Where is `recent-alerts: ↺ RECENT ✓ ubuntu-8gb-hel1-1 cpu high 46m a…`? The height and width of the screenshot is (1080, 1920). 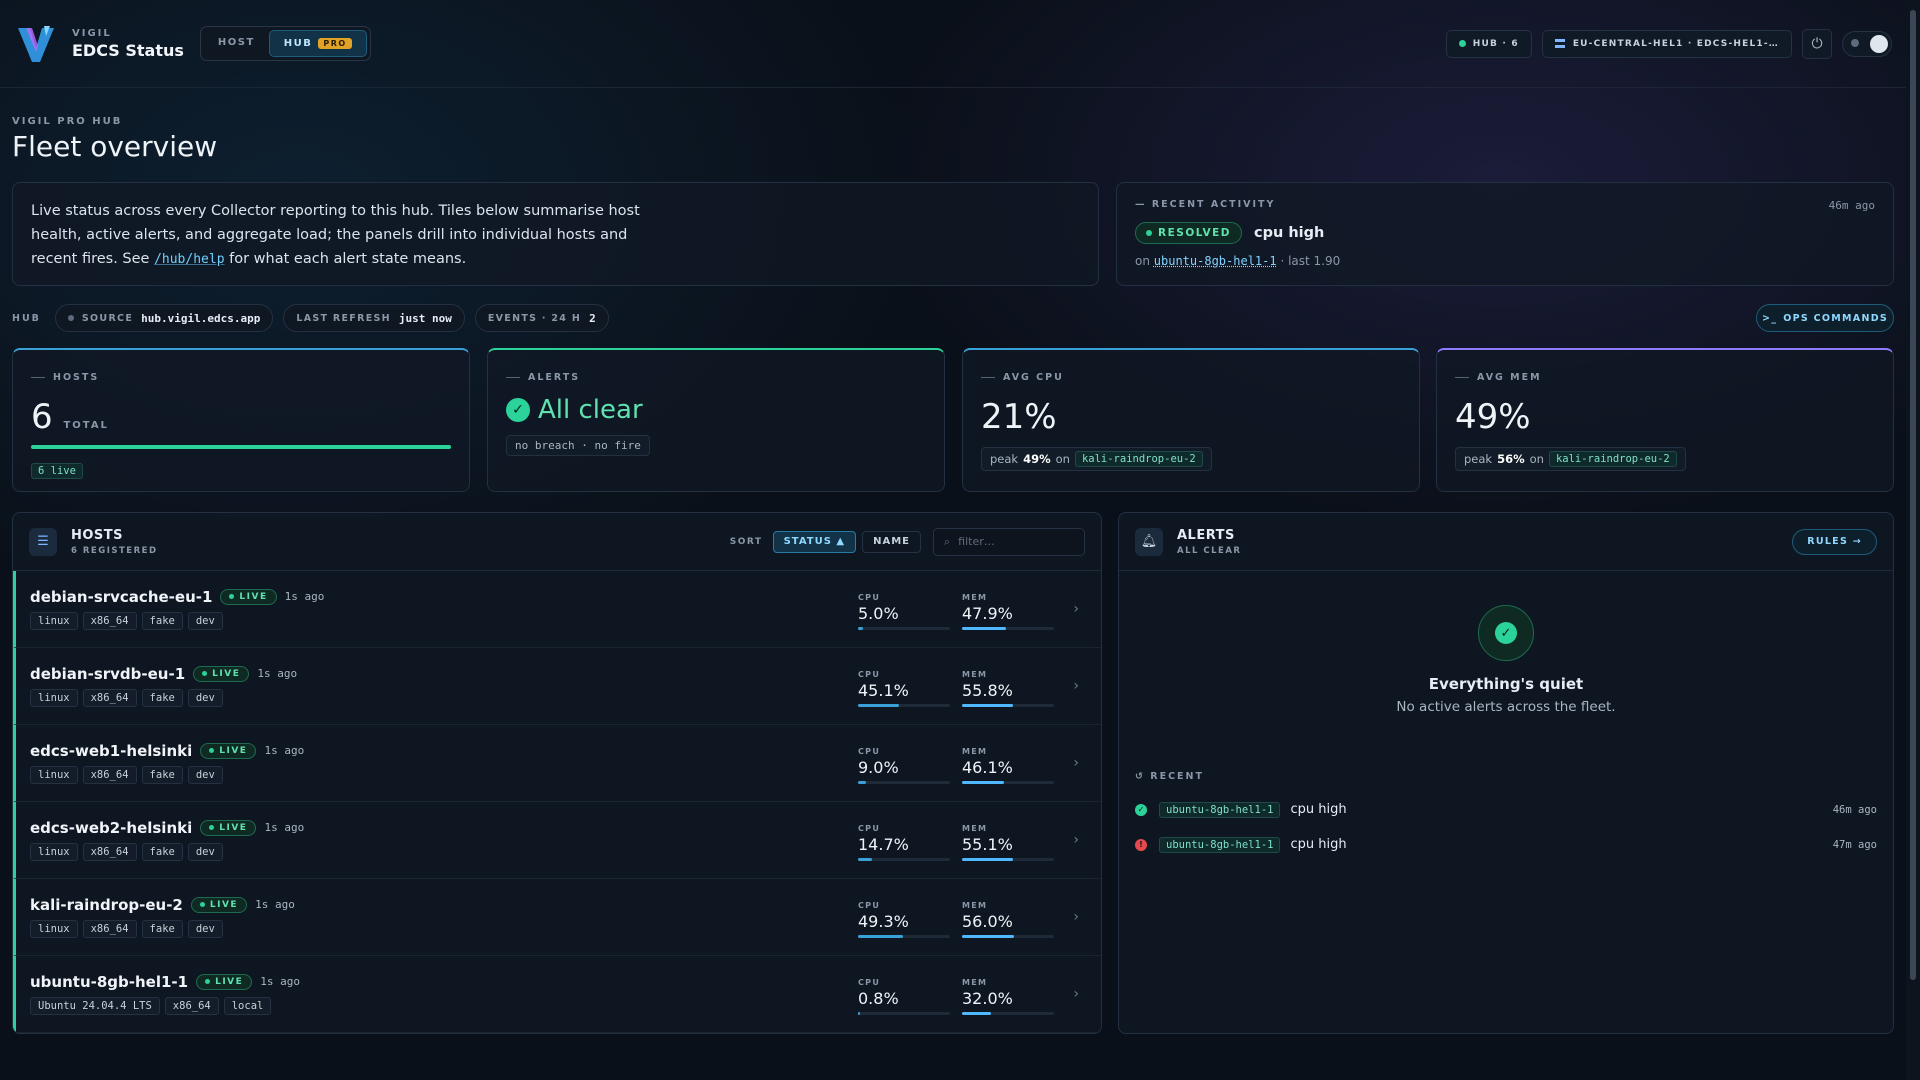 recent-alerts: ↺ RECENT ✓ ubuntu-8gb-hel1-1 cpu high 46m a… is located at coordinates (1506, 816).